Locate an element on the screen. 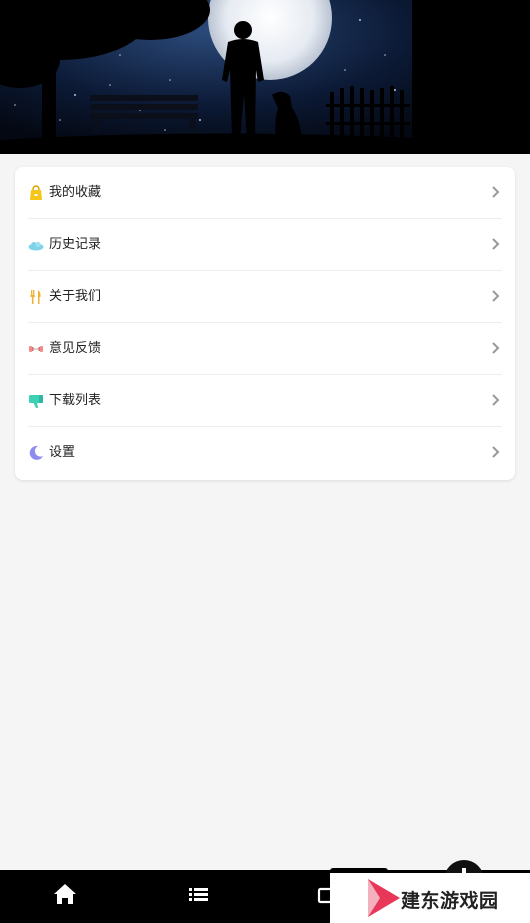 This screenshot has width=530, height=923. home-icon is located at coordinates (65, 894).